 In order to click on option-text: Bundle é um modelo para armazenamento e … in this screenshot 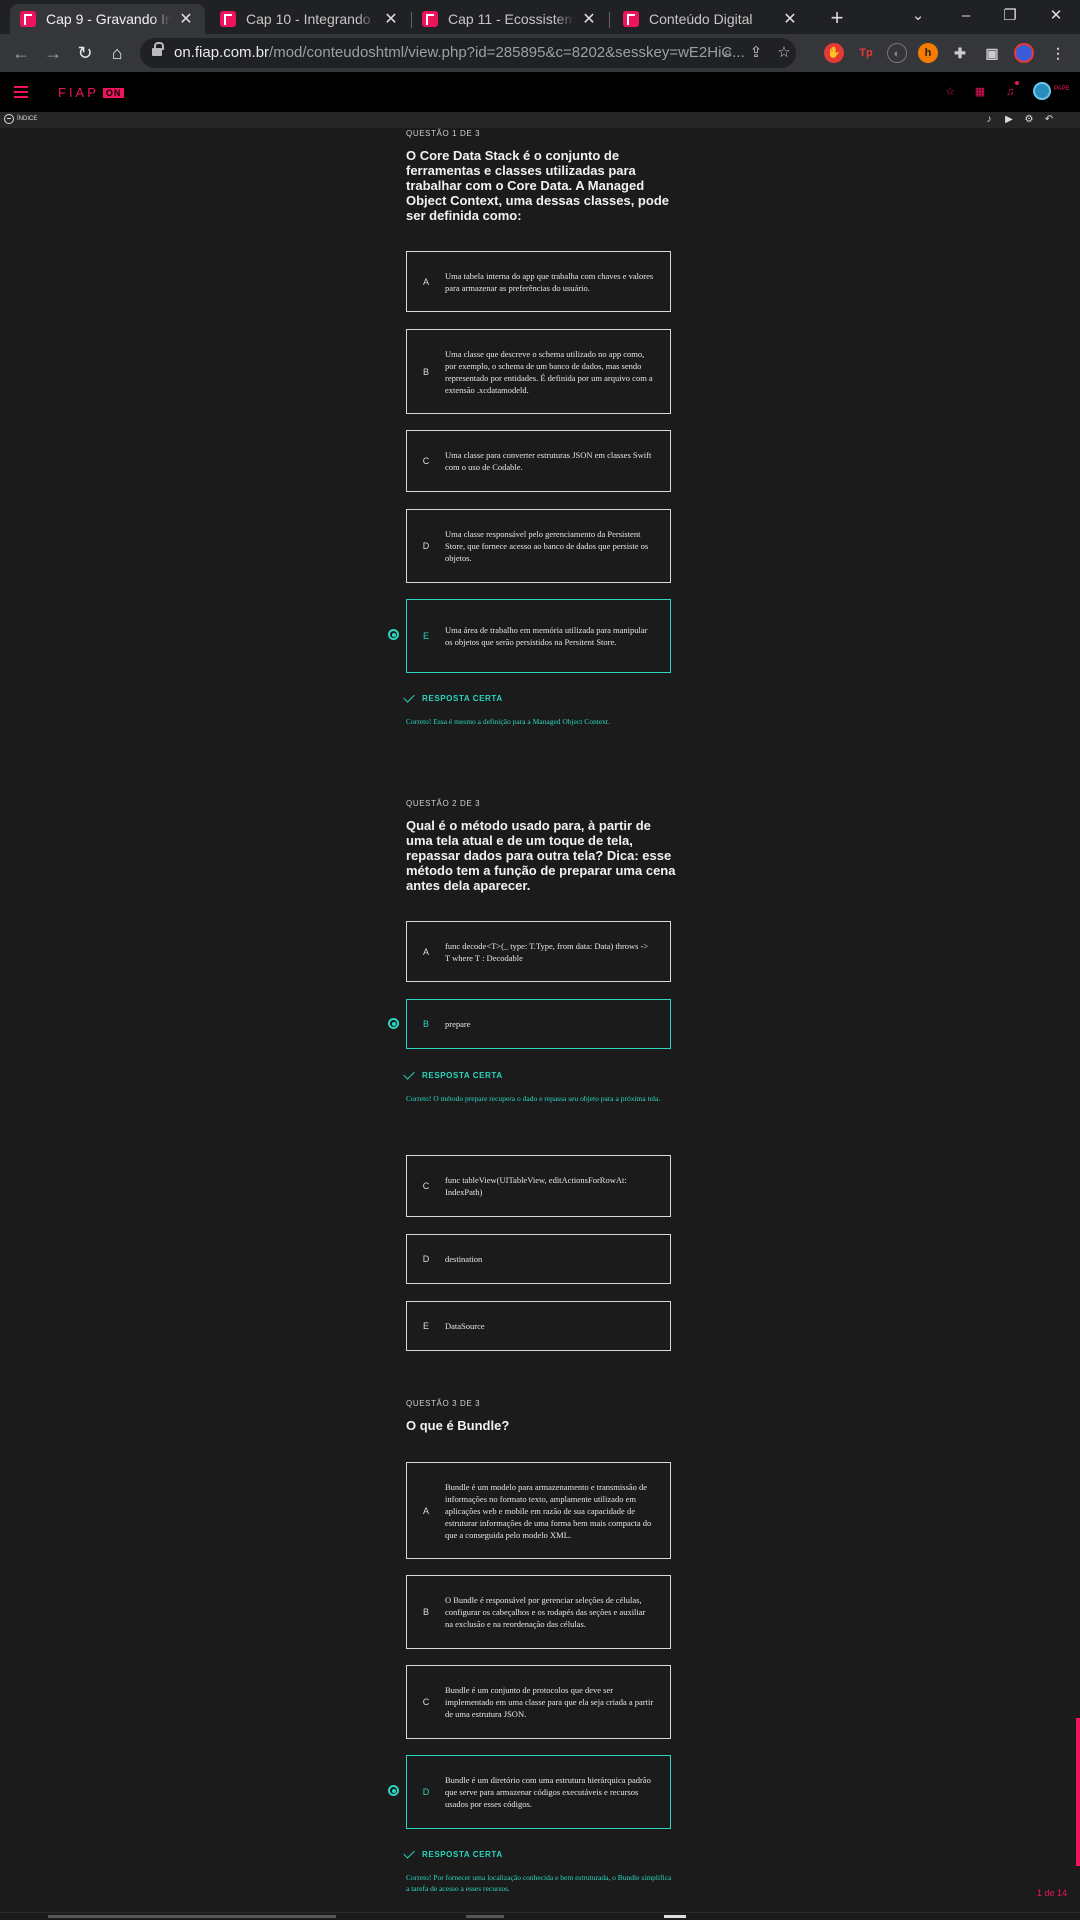, I will do `click(548, 1510)`.